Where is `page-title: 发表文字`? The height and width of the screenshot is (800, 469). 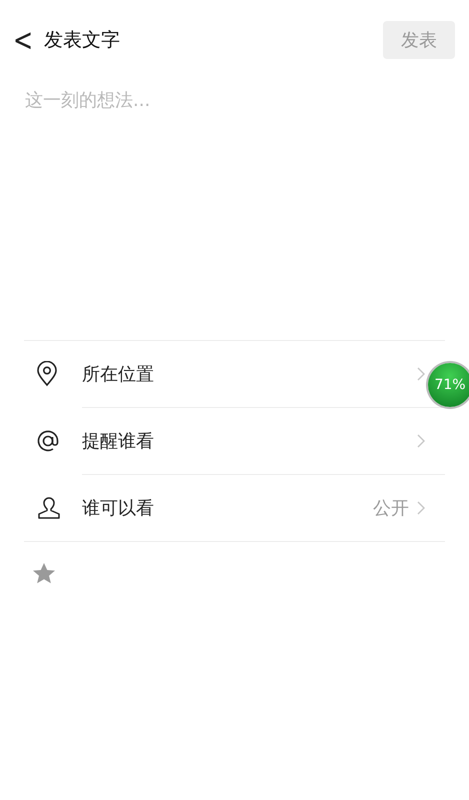 page-title: 发表文字 is located at coordinates (82, 40).